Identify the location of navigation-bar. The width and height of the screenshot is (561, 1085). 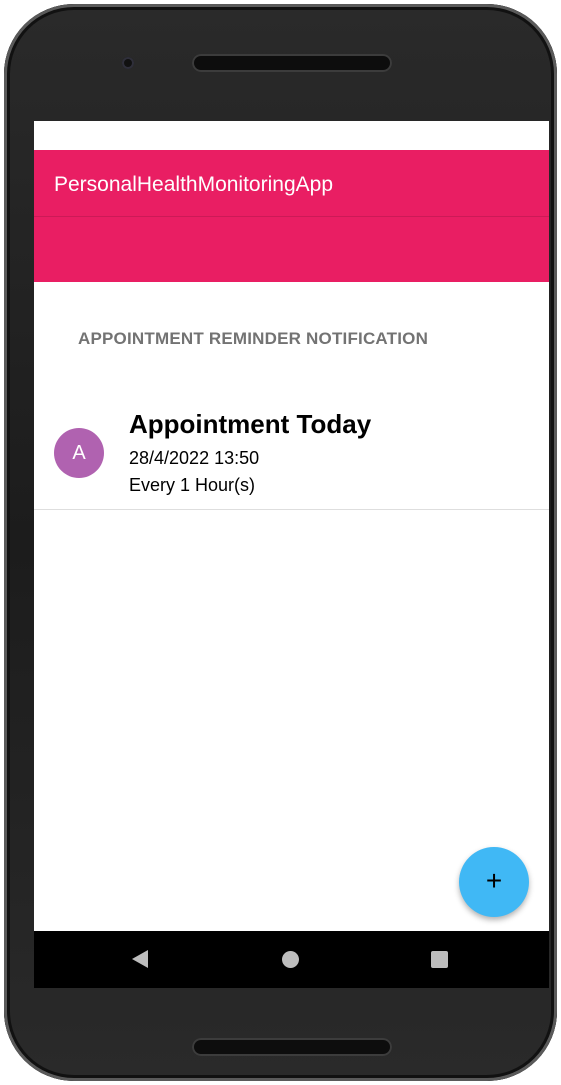
(291, 959).